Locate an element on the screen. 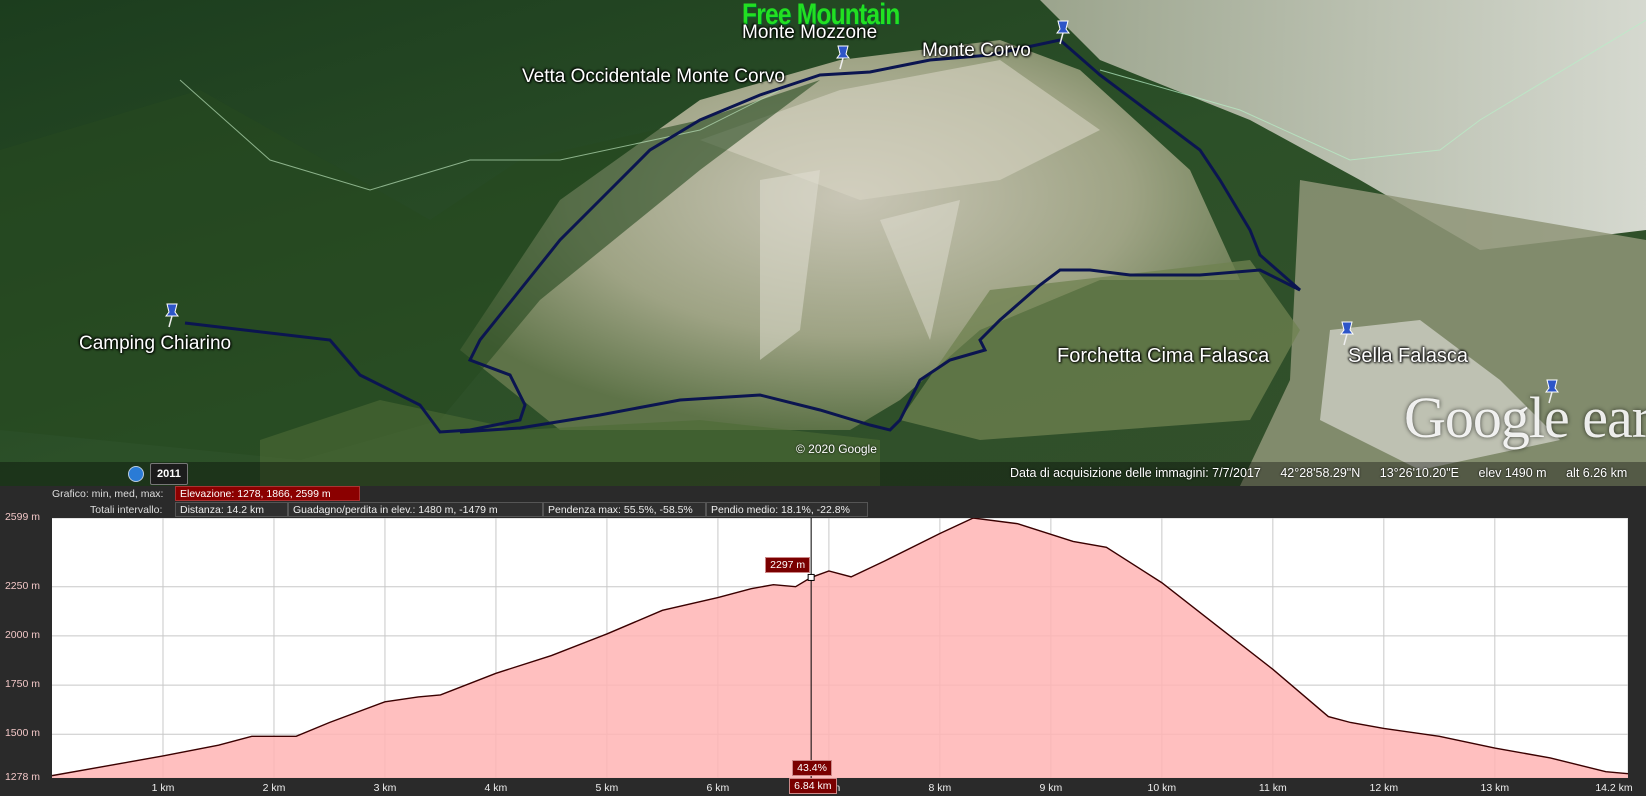  graph-label: Grafico: min, med, max: is located at coordinates (108, 494).